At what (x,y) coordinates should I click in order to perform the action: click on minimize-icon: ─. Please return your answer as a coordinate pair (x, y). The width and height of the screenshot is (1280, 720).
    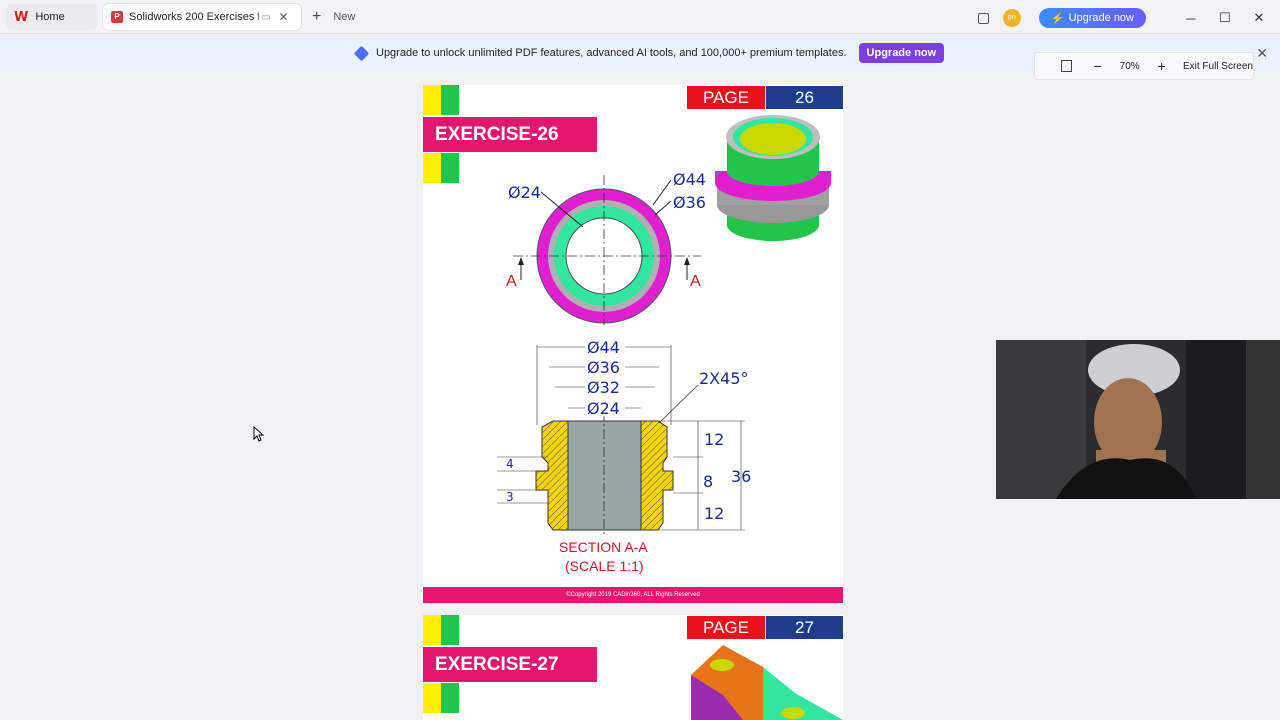
    Looking at the image, I should click on (1191, 18).